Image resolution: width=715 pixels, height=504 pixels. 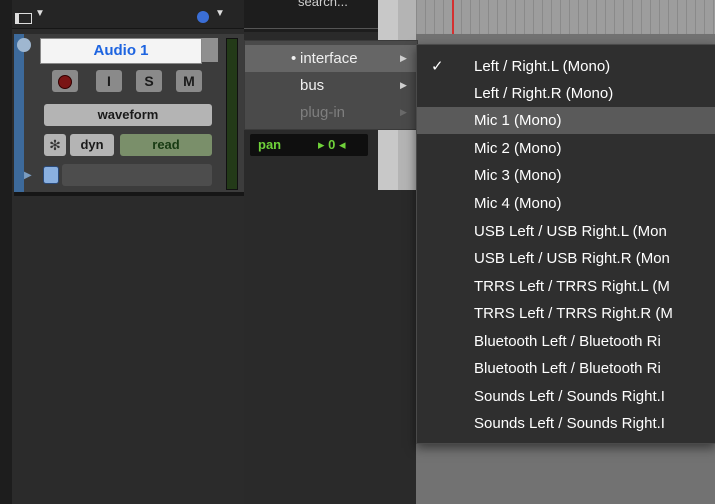 I want to click on menu-item: TRRS Left / TRRS Right.R (M, so click(x=566, y=313).